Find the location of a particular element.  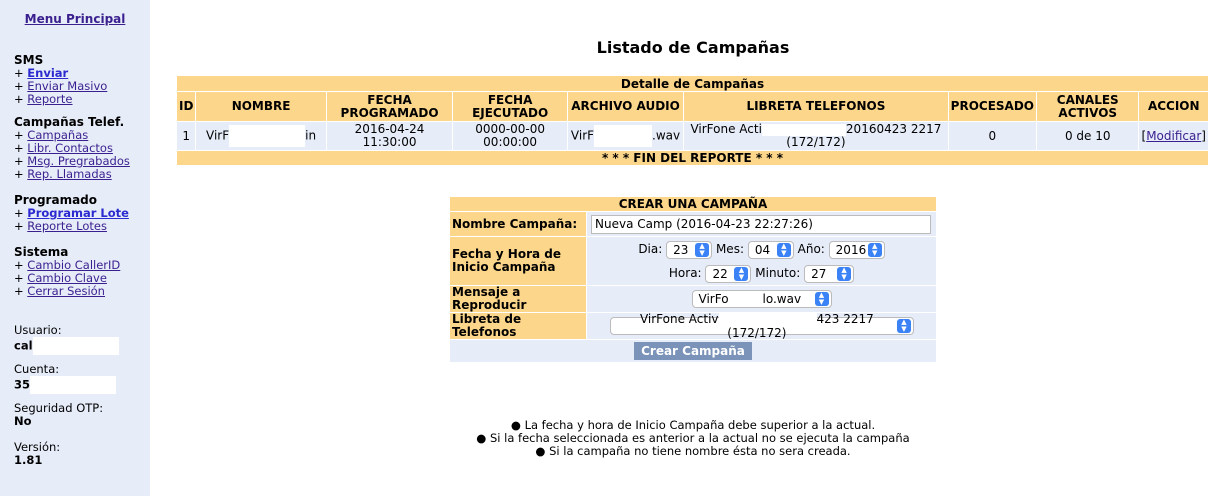

mensaje-select: VirFo lo.wav ▲ ▼ is located at coordinates (761, 299).